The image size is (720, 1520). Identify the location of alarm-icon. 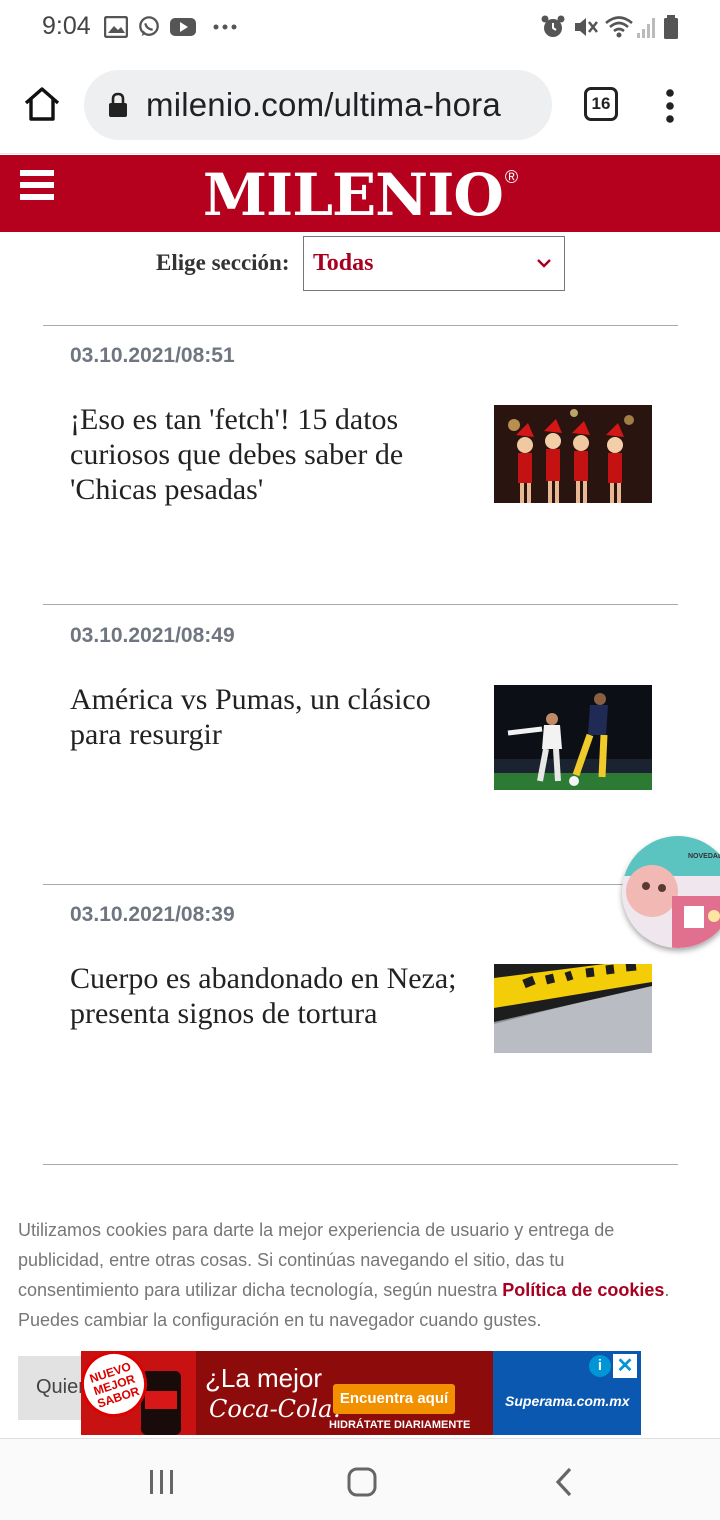
(553, 26).